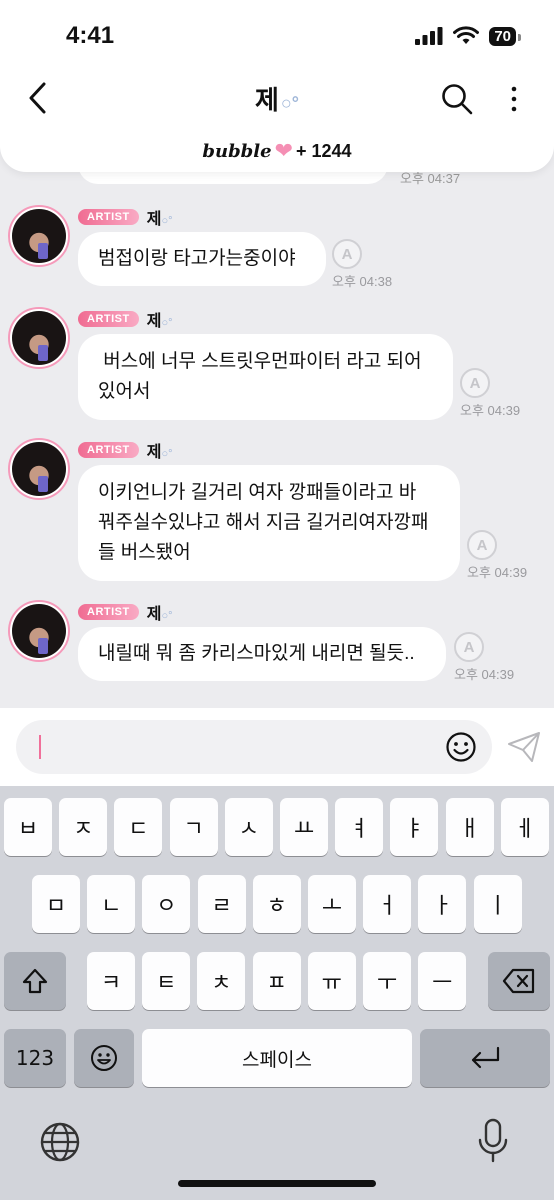  What do you see at coordinates (166, 981) in the screenshot?
I see `key-ㅌ: ㅌ` at bounding box center [166, 981].